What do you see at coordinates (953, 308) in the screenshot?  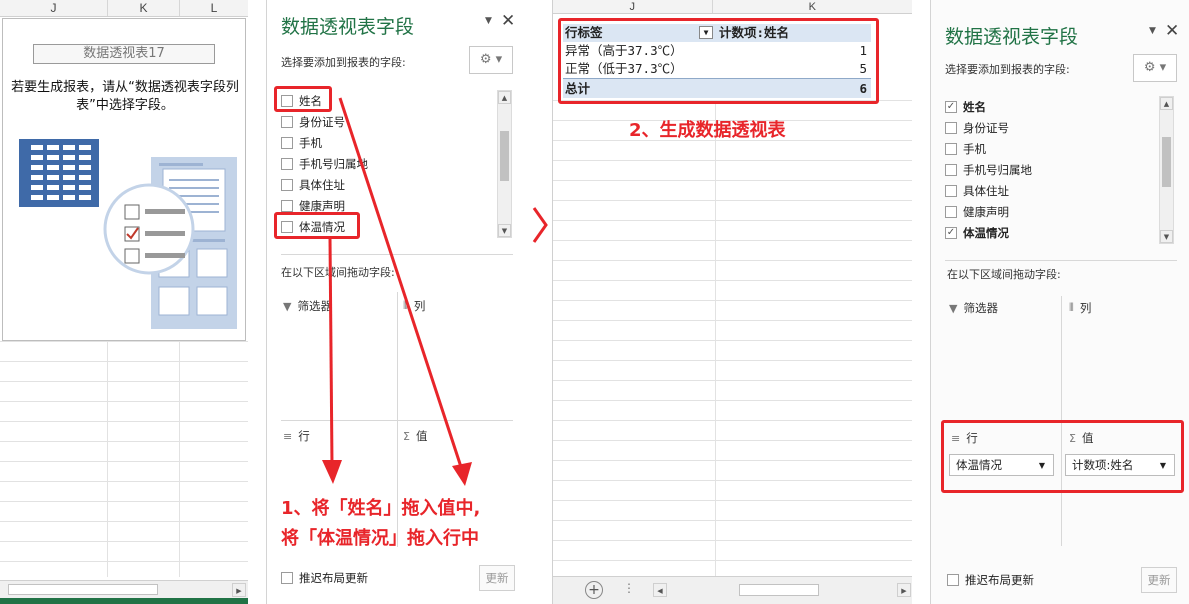 I see `filter-icon: ▼` at bounding box center [953, 308].